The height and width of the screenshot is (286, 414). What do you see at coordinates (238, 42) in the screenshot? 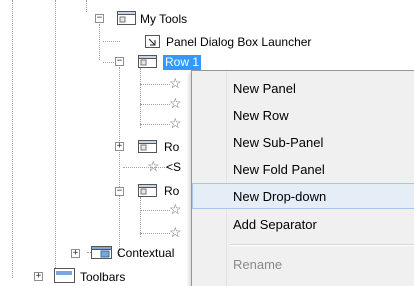
I see `tree-item-panel-dialog-launcher: Panel Dialog Box Launcher` at bounding box center [238, 42].